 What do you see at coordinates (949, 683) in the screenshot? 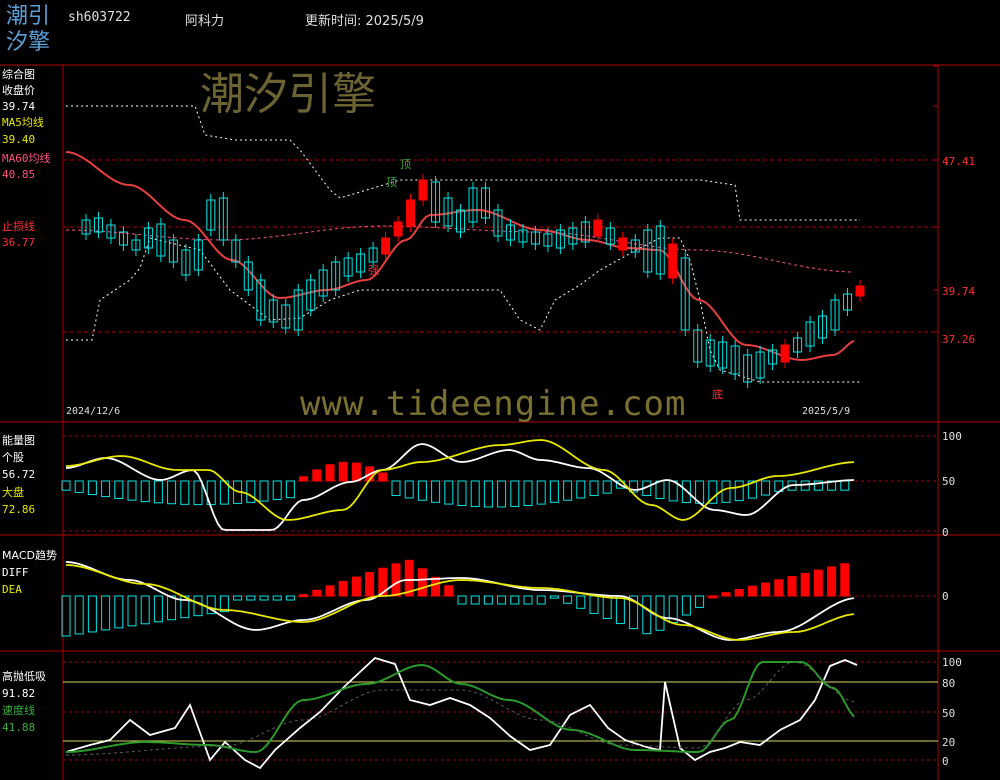
I see `kdj-axis-80: 80` at bounding box center [949, 683].